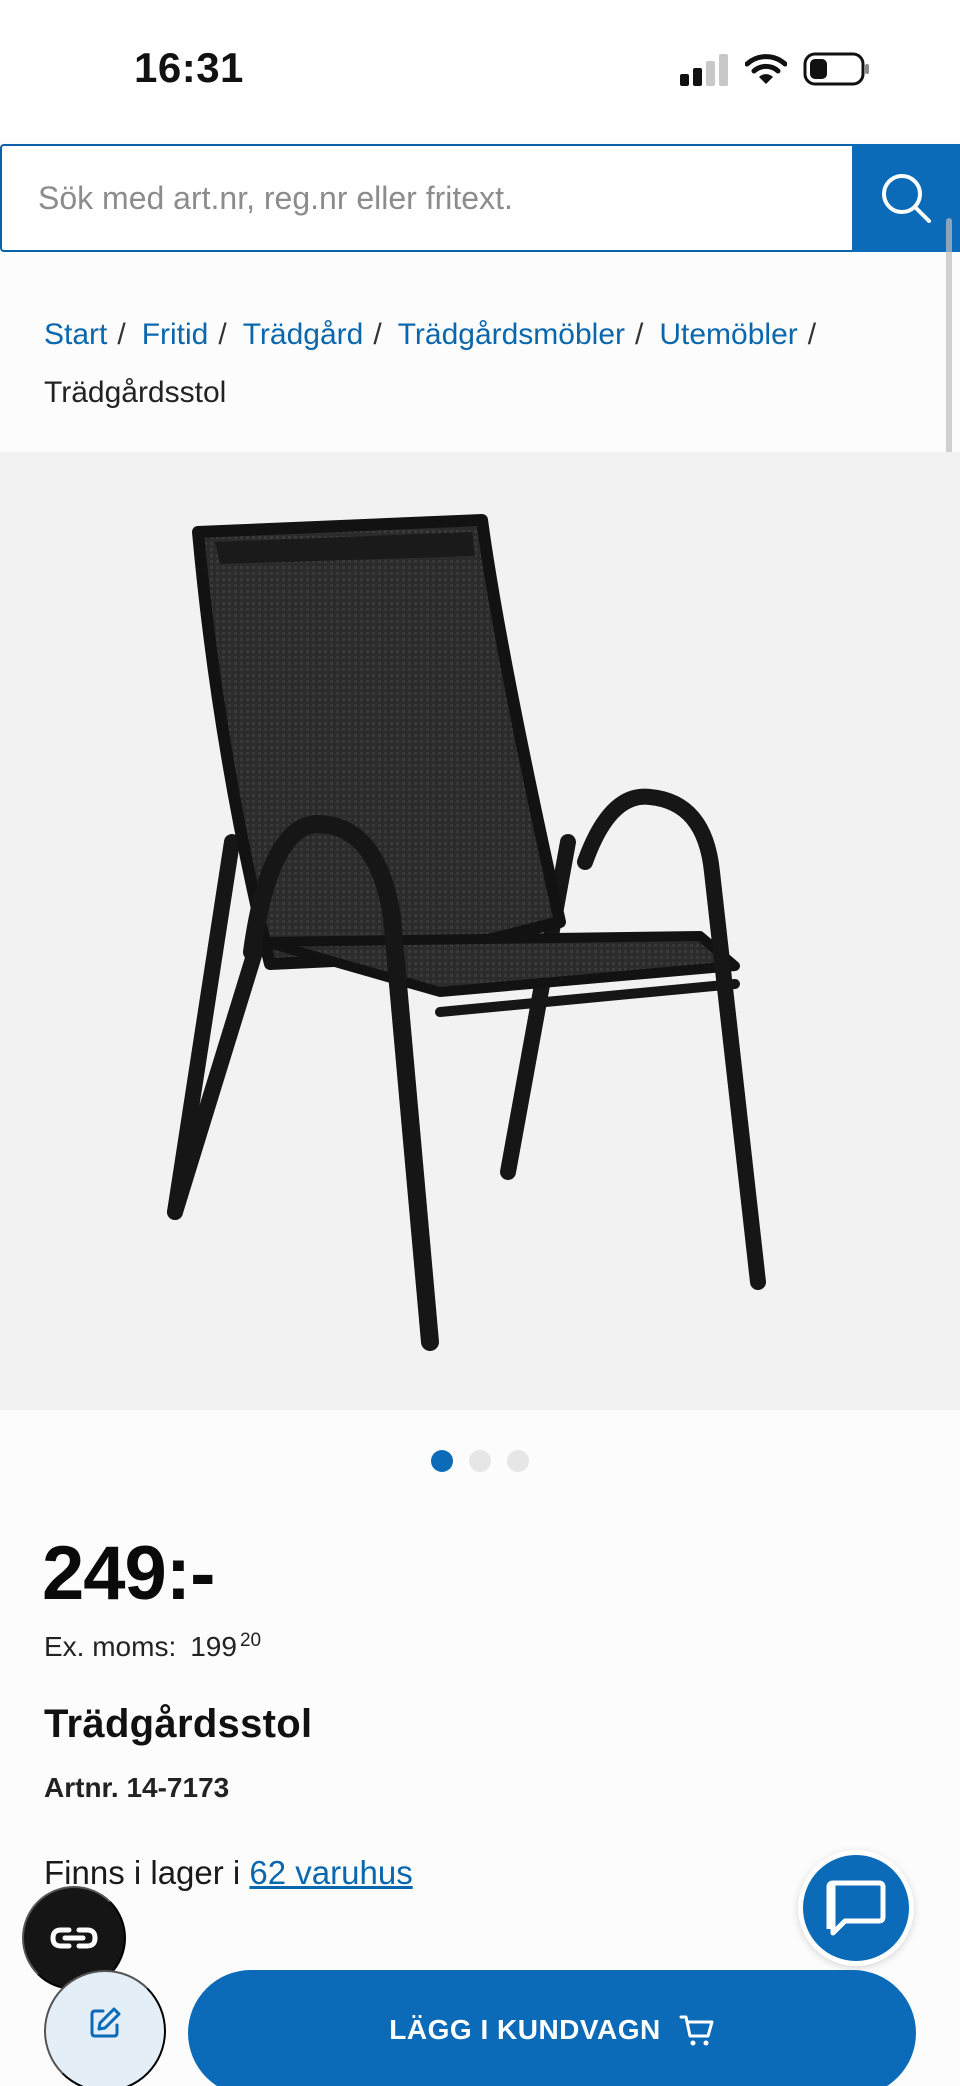 The image size is (960, 2086). What do you see at coordinates (105, 2022) in the screenshot?
I see `edit-icon` at bounding box center [105, 2022].